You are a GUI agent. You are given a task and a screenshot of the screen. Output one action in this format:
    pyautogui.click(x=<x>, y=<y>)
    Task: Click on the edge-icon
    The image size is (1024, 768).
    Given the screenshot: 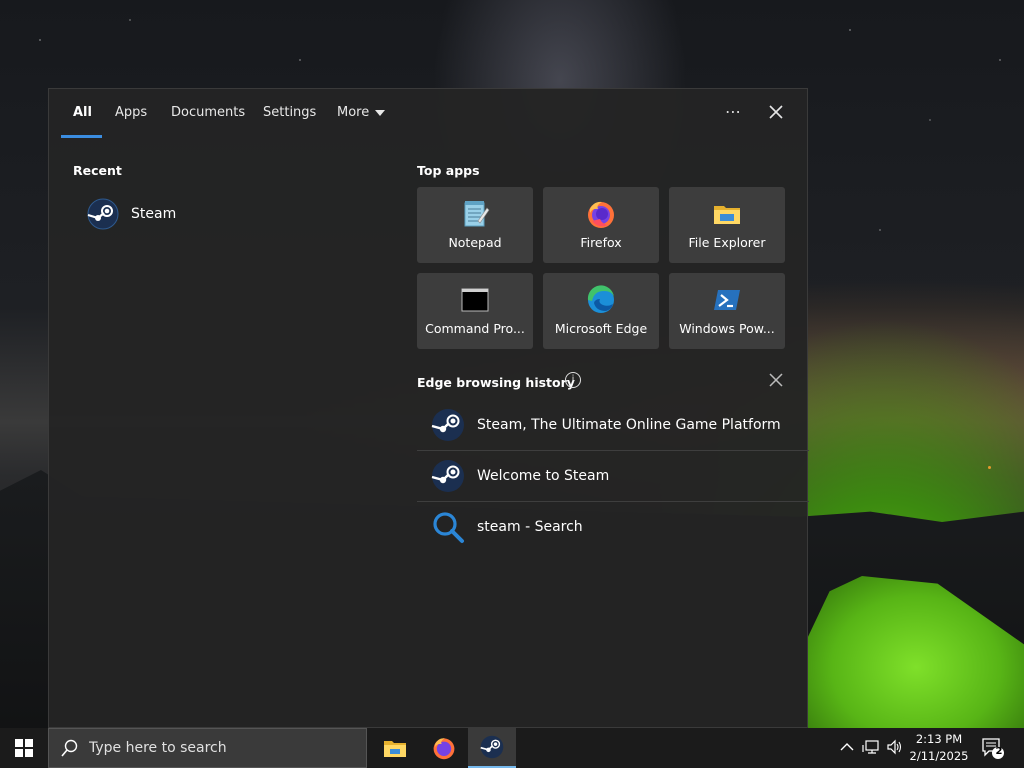 What is the action you would take?
    pyautogui.click(x=600, y=299)
    